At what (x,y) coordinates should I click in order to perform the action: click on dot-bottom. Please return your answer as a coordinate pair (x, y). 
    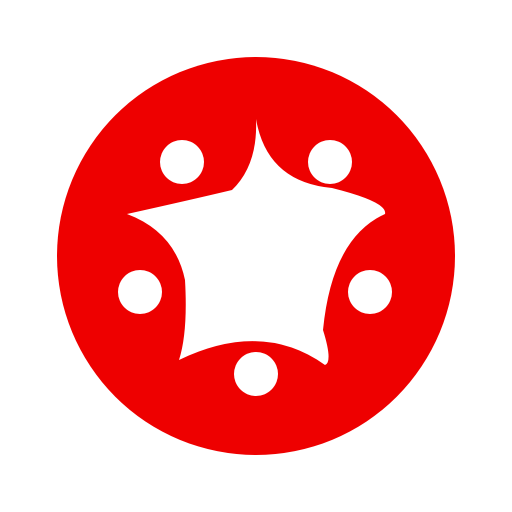
    Looking at the image, I should click on (256, 374).